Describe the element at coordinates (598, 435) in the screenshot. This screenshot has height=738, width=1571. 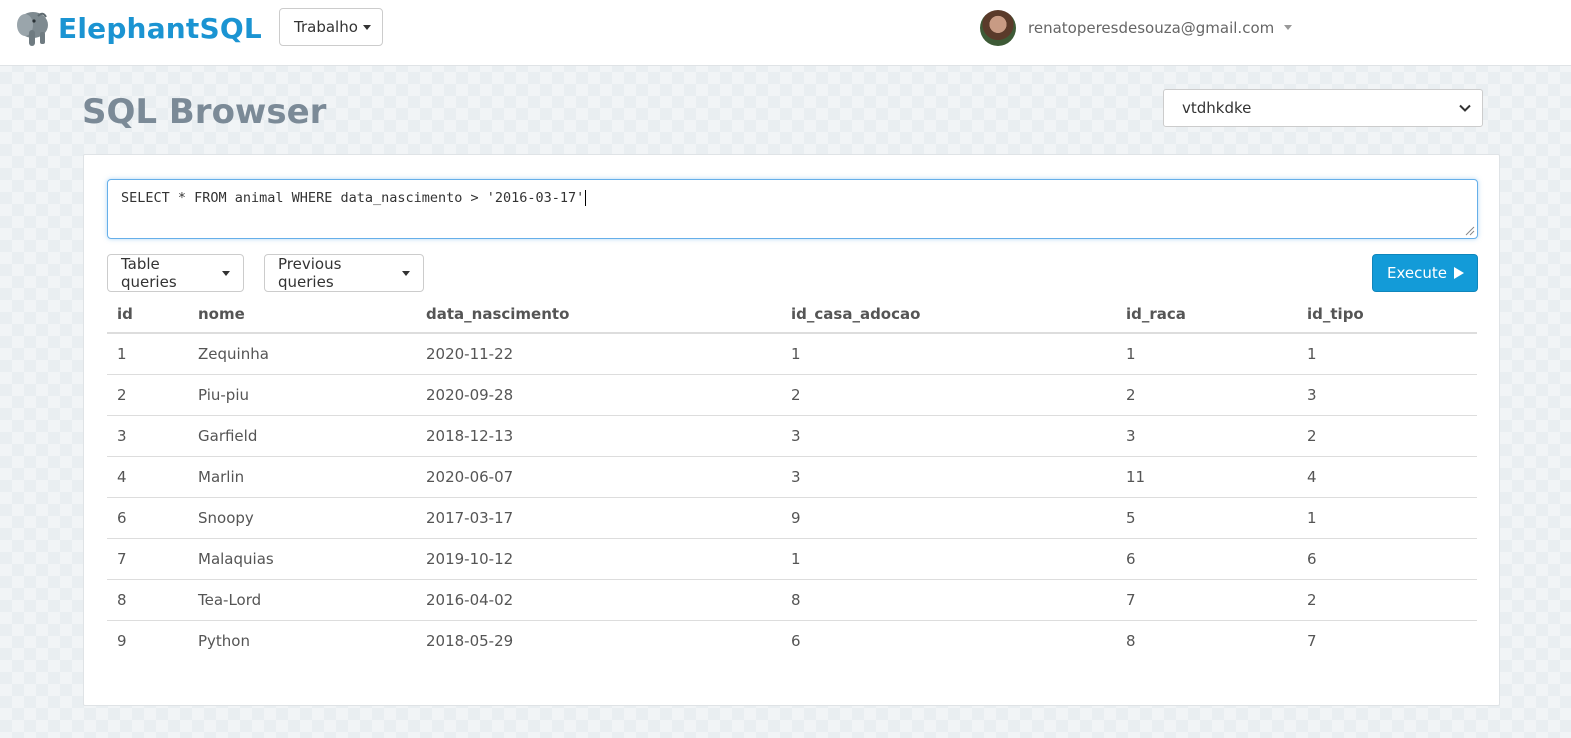
I see `table-cell: 2018-12-13` at that location.